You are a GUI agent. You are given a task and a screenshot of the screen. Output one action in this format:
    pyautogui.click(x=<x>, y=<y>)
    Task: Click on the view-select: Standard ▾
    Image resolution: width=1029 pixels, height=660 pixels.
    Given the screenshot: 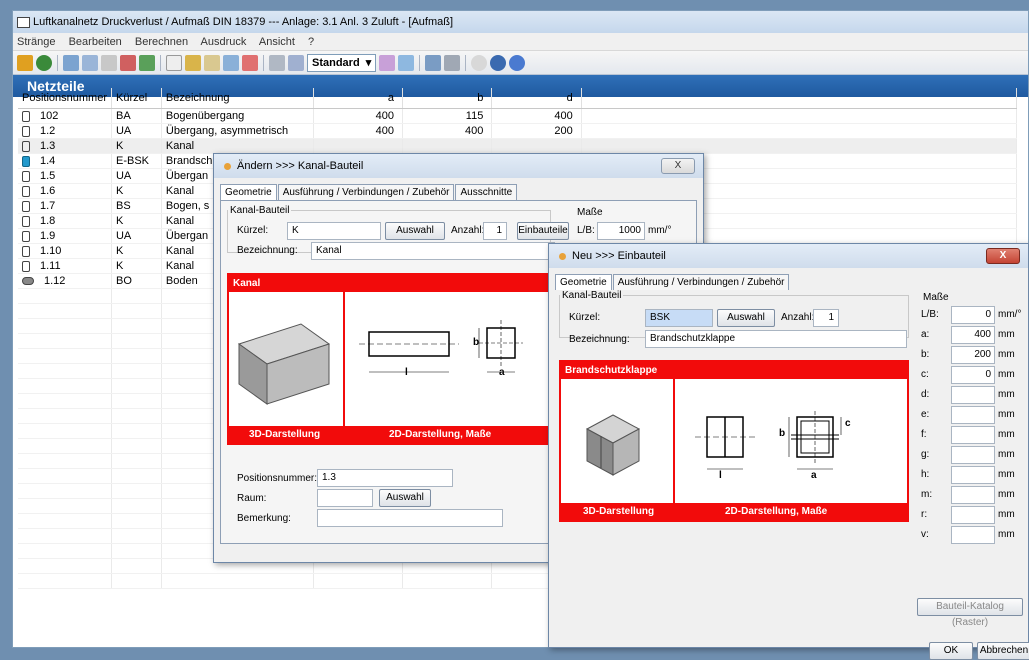 What is the action you would take?
    pyautogui.click(x=342, y=62)
    